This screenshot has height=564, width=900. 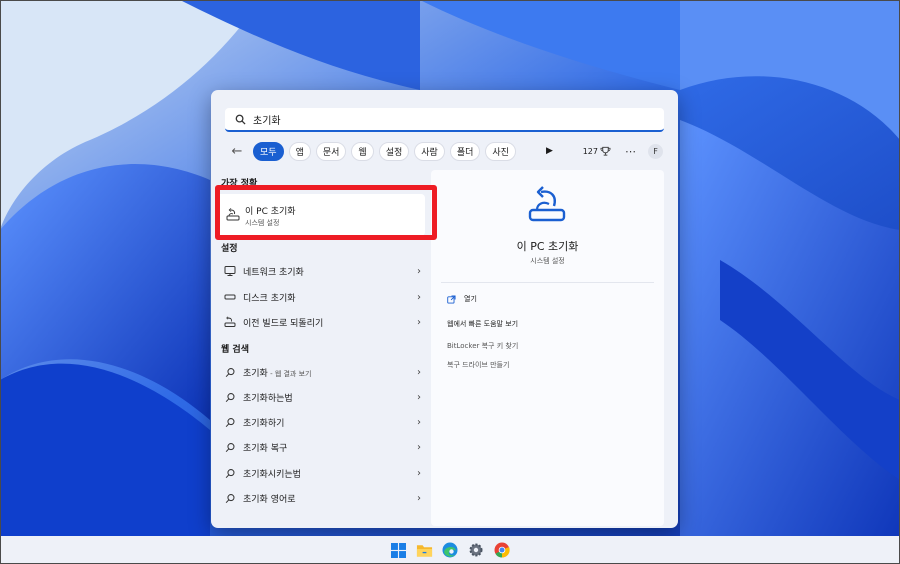 What do you see at coordinates (547, 261) in the screenshot?
I see `preview-subtitle: 시스템 설정` at bounding box center [547, 261].